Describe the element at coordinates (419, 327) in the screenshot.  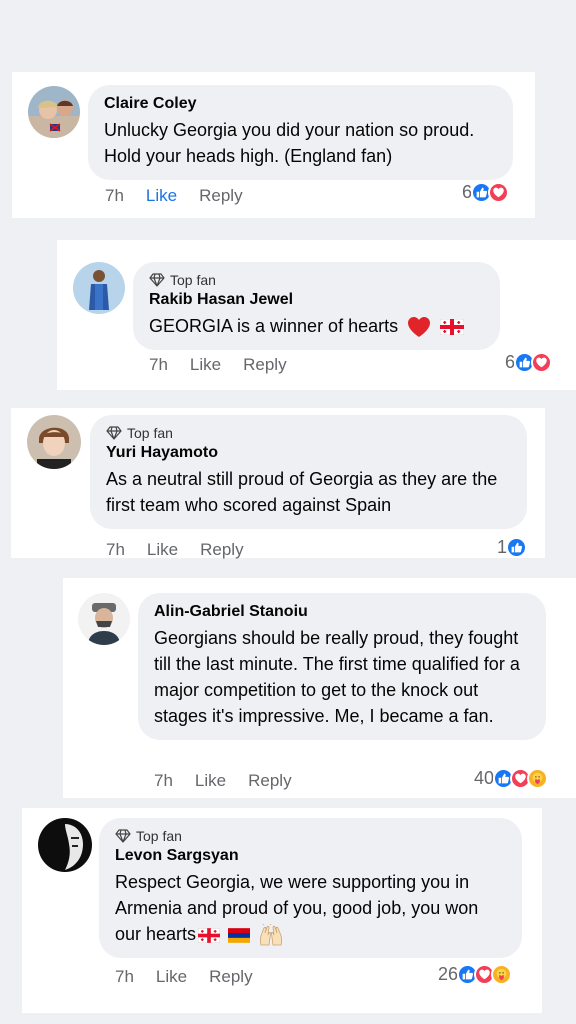
I see `red-heart-emoji` at that location.